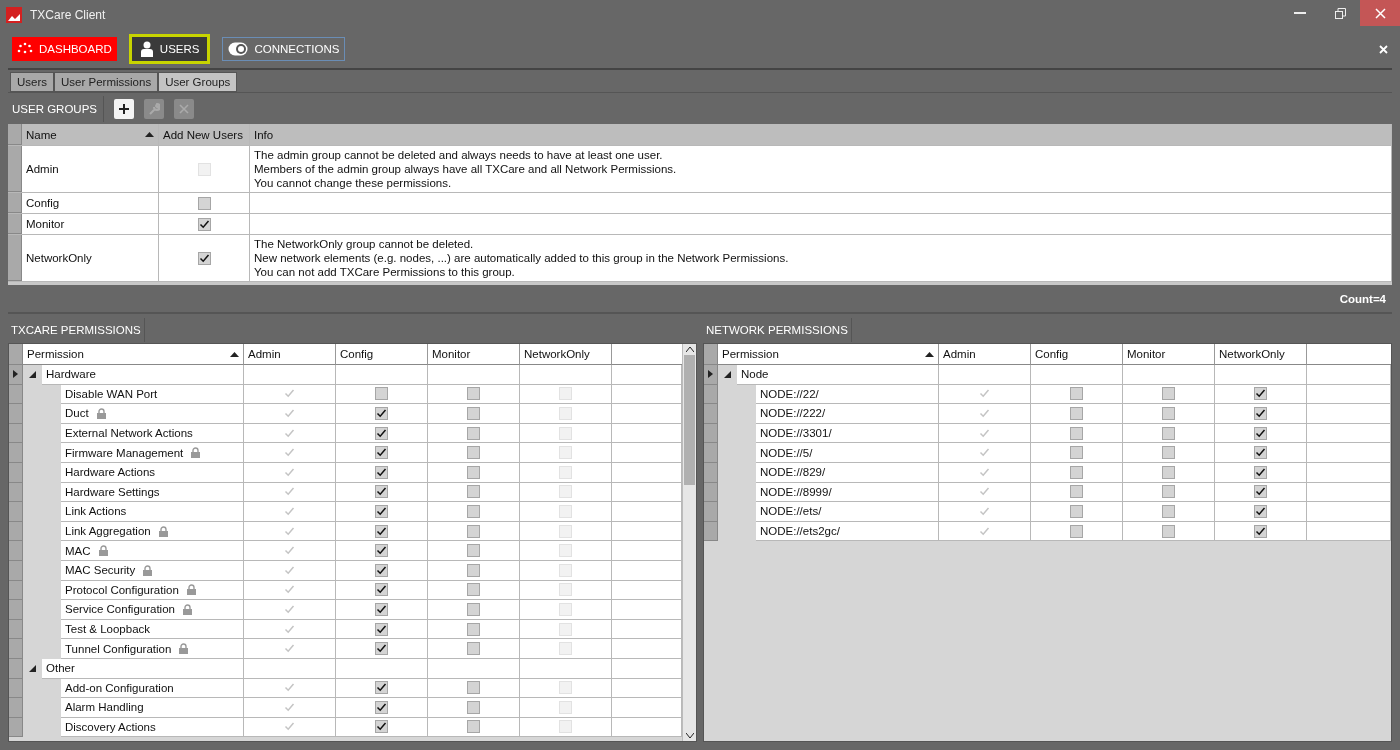 The width and height of the screenshot is (1400, 750). I want to click on scroll-down-icon, so click(689, 735).